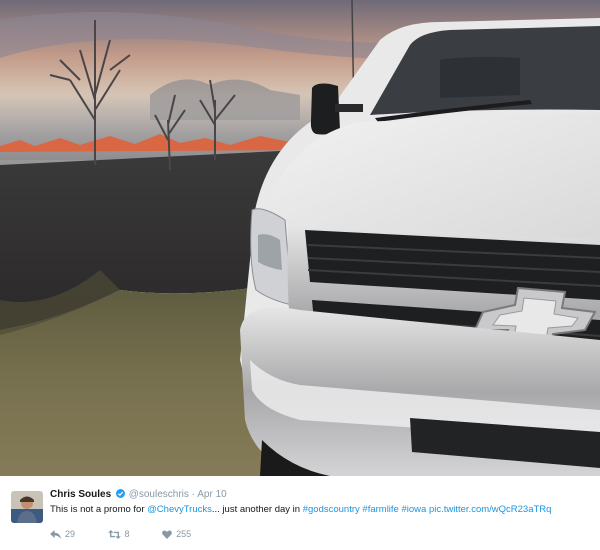 Image resolution: width=600 pixels, height=550 pixels. I want to click on reply-button: 29, so click(62, 534).